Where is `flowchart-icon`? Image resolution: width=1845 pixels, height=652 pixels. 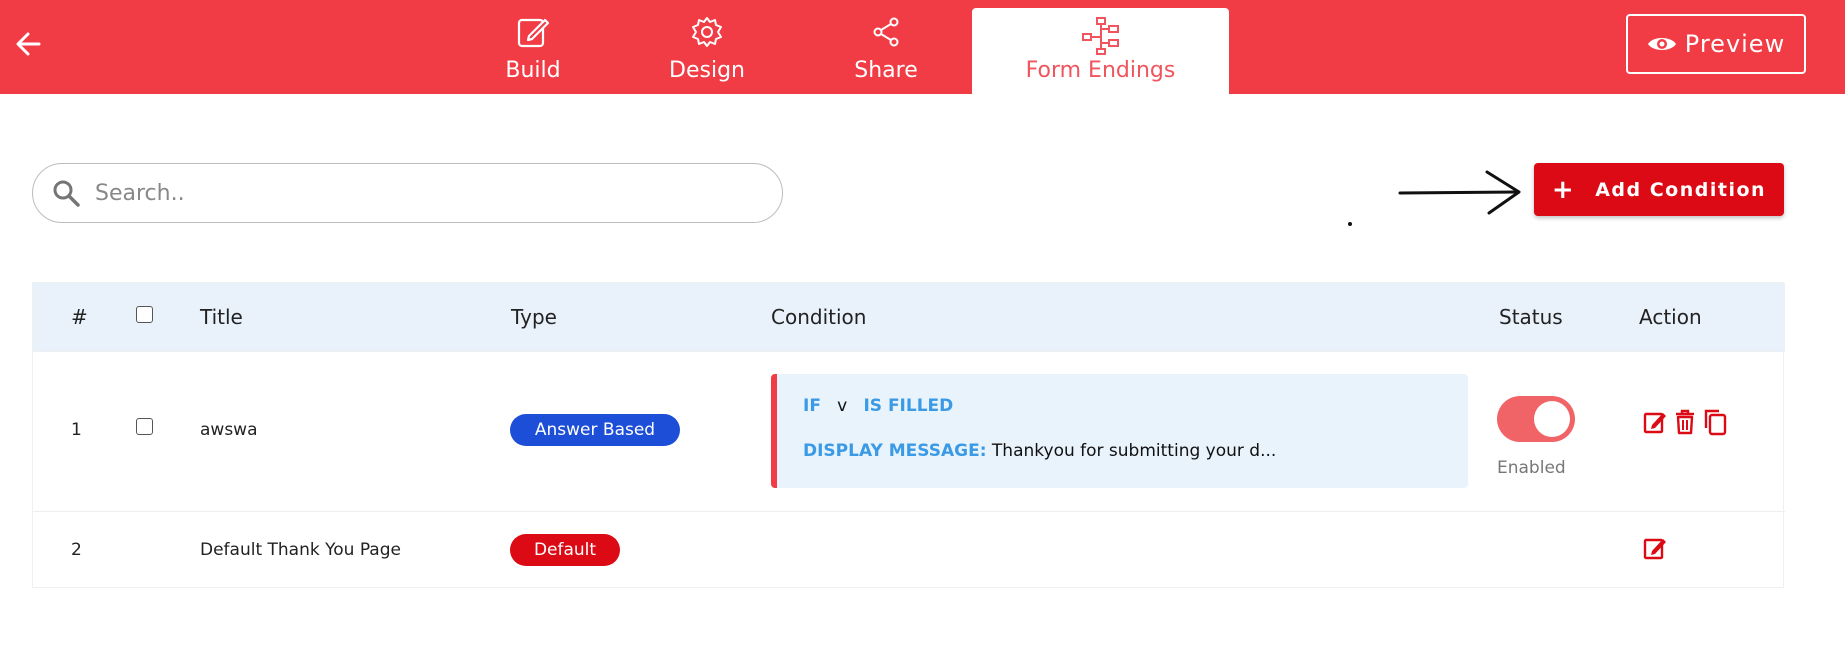
flowchart-icon is located at coordinates (1101, 36).